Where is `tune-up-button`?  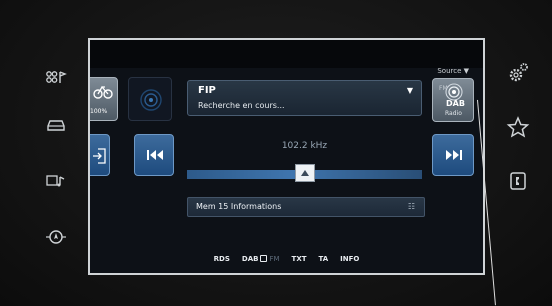 tune-up-button is located at coordinates (305, 173).